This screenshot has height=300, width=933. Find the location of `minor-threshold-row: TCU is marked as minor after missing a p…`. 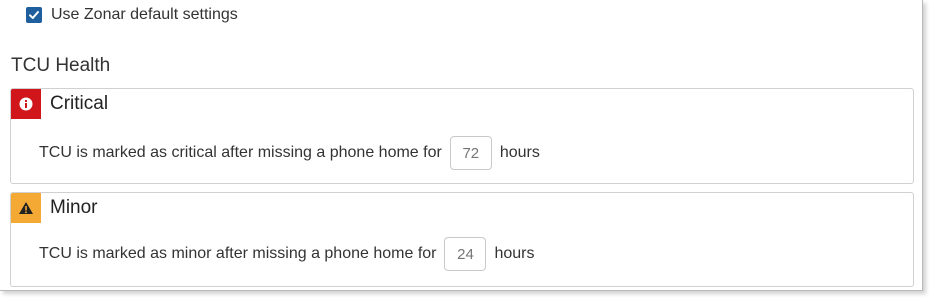

minor-threshold-row: TCU is marked as minor after missing a p… is located at coordinates (287, 254).